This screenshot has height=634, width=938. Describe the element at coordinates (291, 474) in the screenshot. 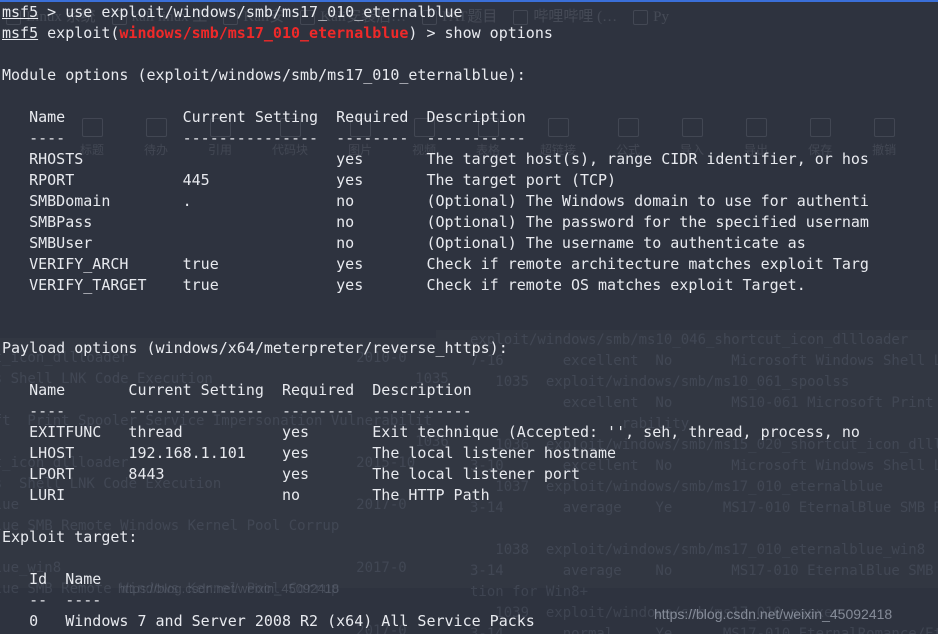

I see `table-row: LPORT 8443 yes The local listener port` at that location.